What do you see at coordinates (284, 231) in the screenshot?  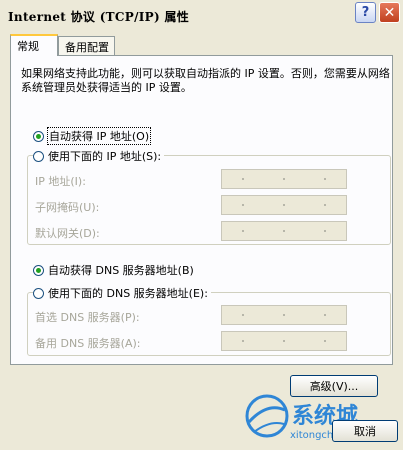 I see `default-gateway-field` at bounding box center [284, 231].